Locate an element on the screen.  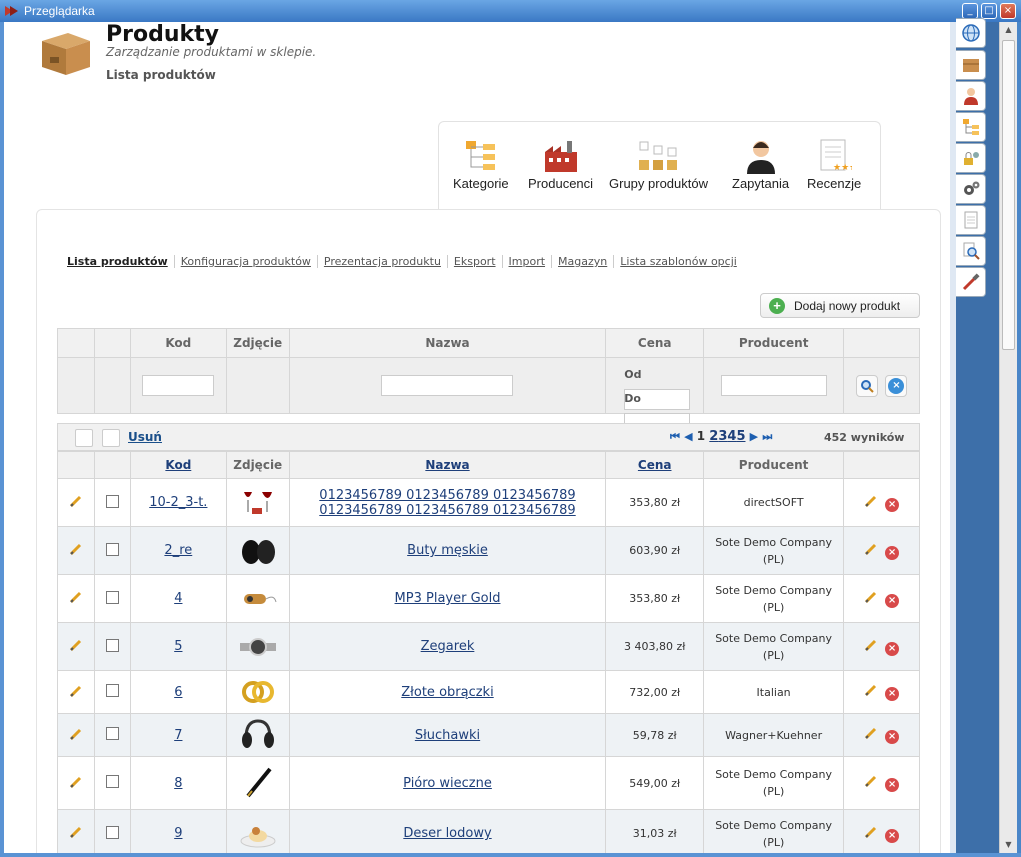
sidebar-permissions is located at coordinates (971, 158).